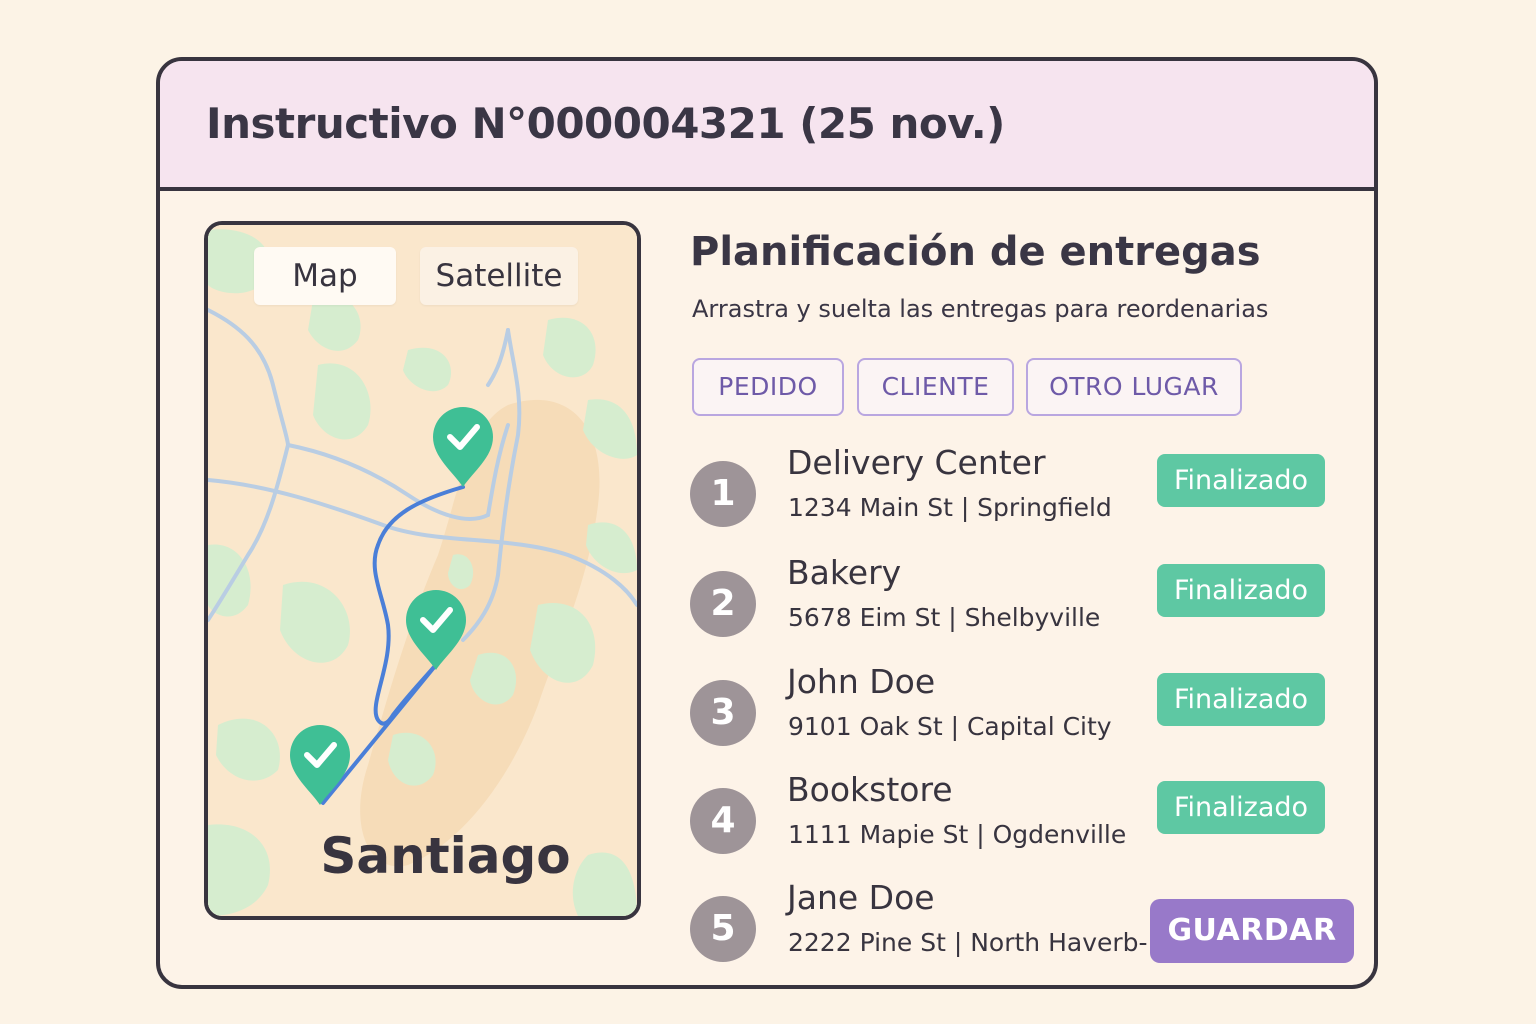 This screenshot has height=1024, width=1536. What do you see at coordinates (861, 681) in the screenshot?
I see `delivery-name: John Doe` at bounding box center [861, 681].